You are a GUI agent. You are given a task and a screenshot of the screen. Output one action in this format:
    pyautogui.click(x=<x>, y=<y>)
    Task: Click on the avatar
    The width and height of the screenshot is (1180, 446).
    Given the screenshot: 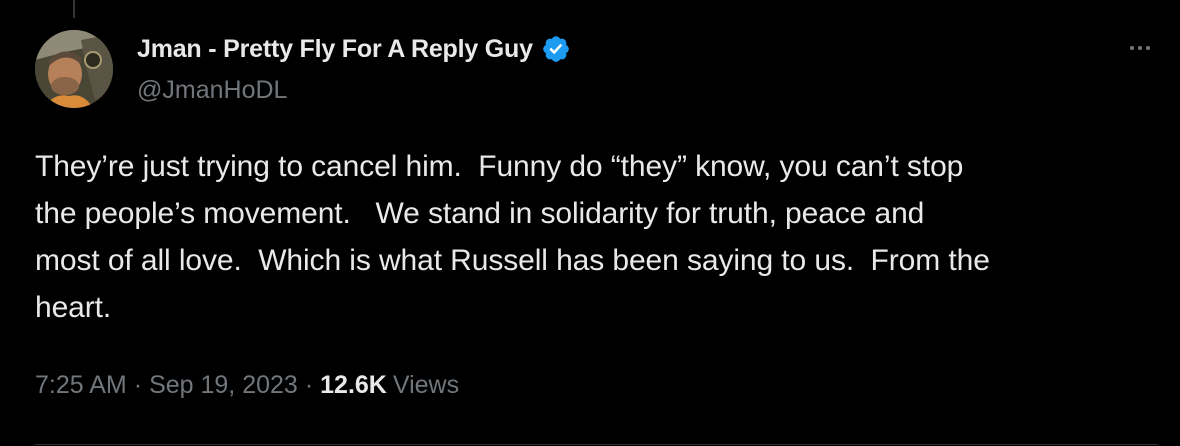 What is the action you would take?
    pyautogui.click(x=74, y=69)
    